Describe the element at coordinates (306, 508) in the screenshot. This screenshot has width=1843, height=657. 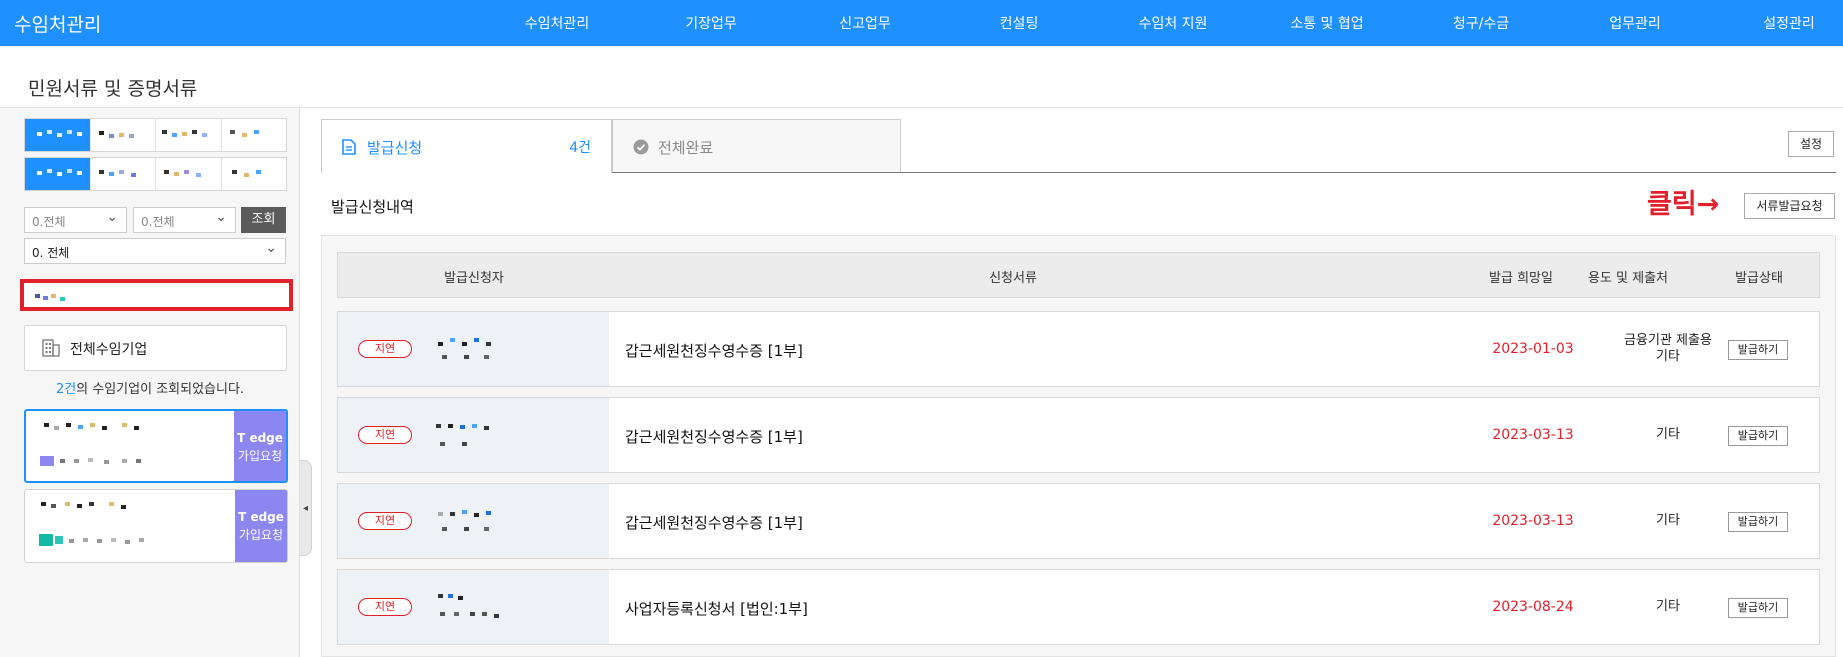
I see `collapse-sidebar-toggle: ◂` at that location.